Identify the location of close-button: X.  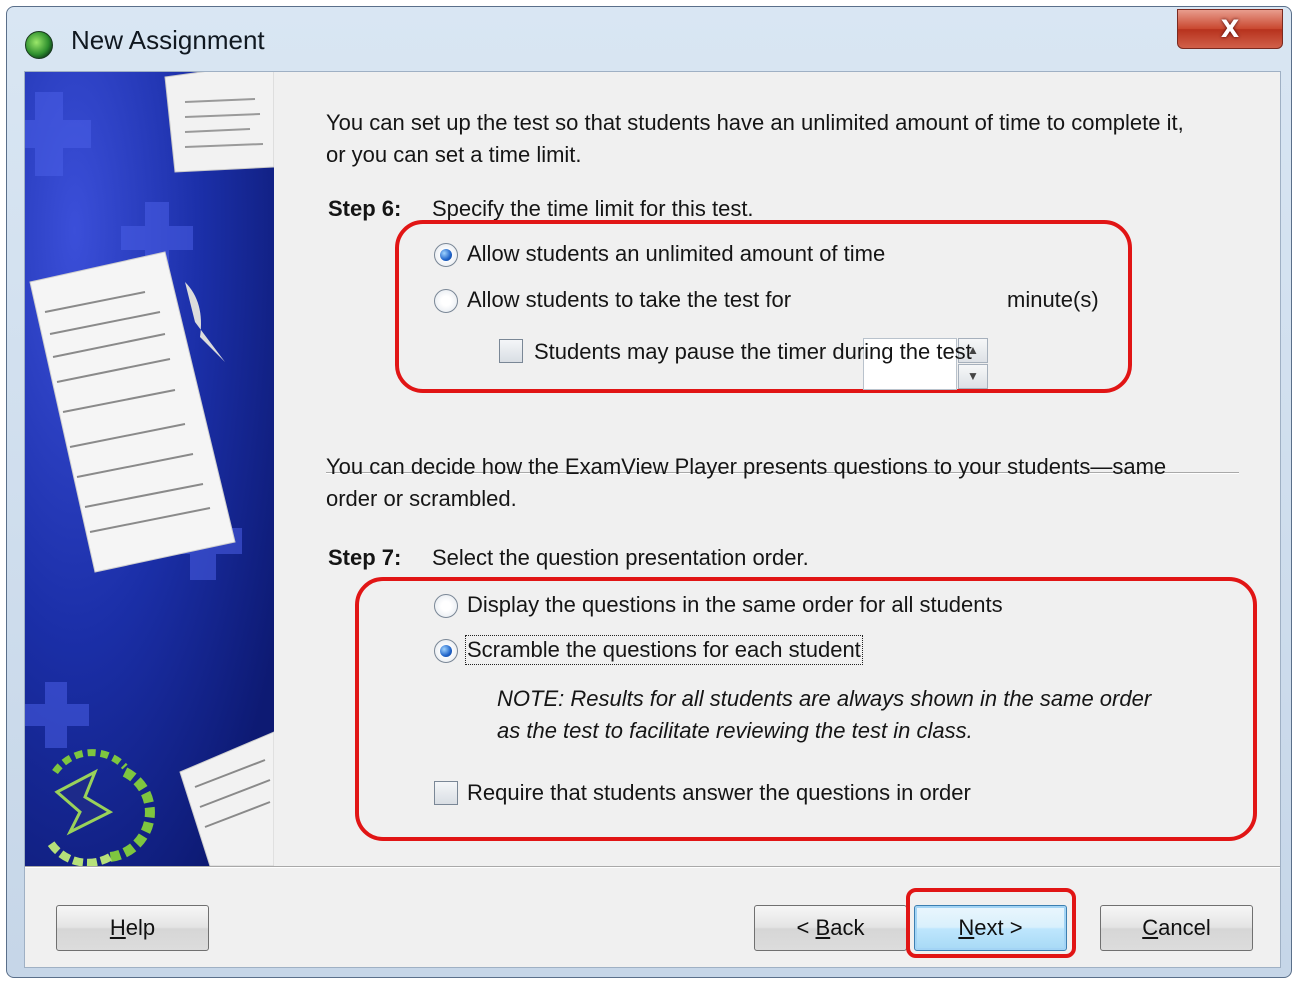
(1230, 29).